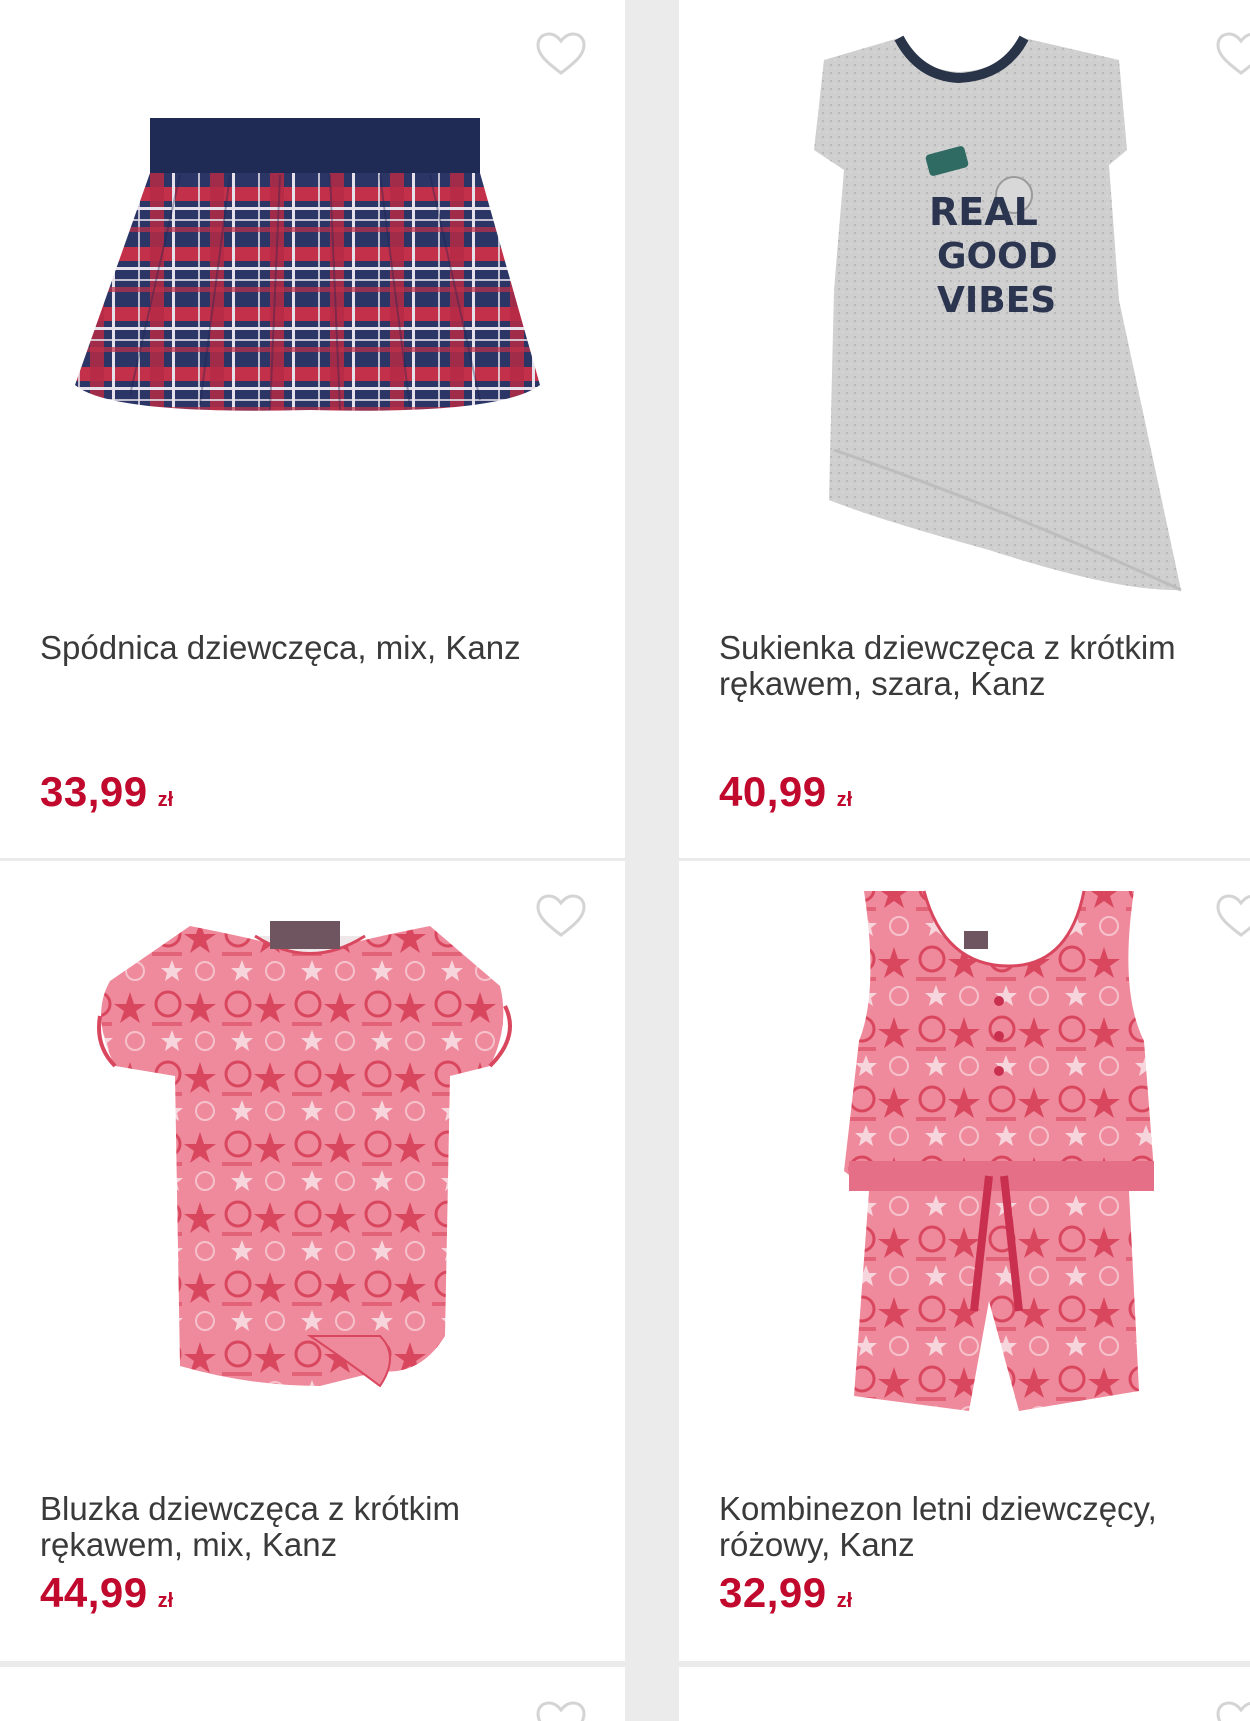  What do you see at coordinates (773, 1592) in the screenshot?
I see `price-amount: 32,99` at bounding box center [773, 1592].